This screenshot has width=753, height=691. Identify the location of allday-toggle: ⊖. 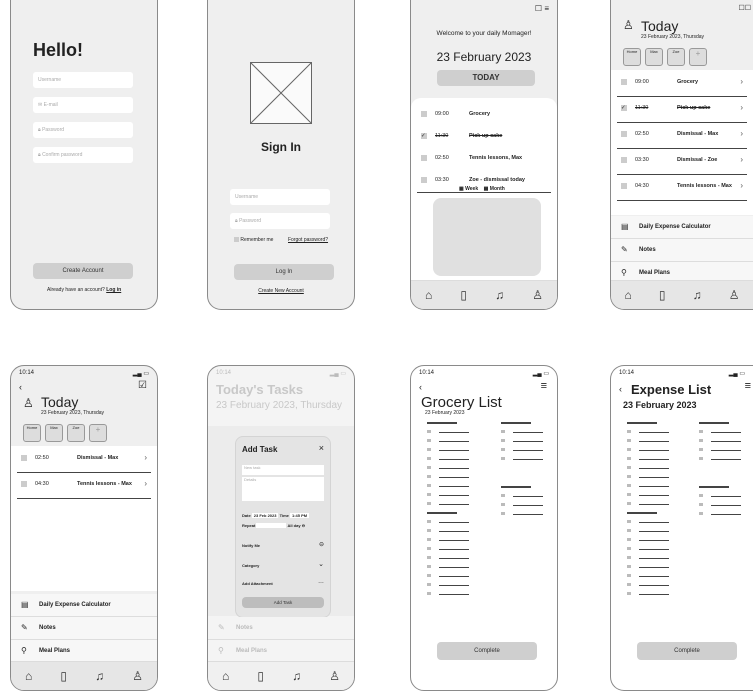
(303, 525).